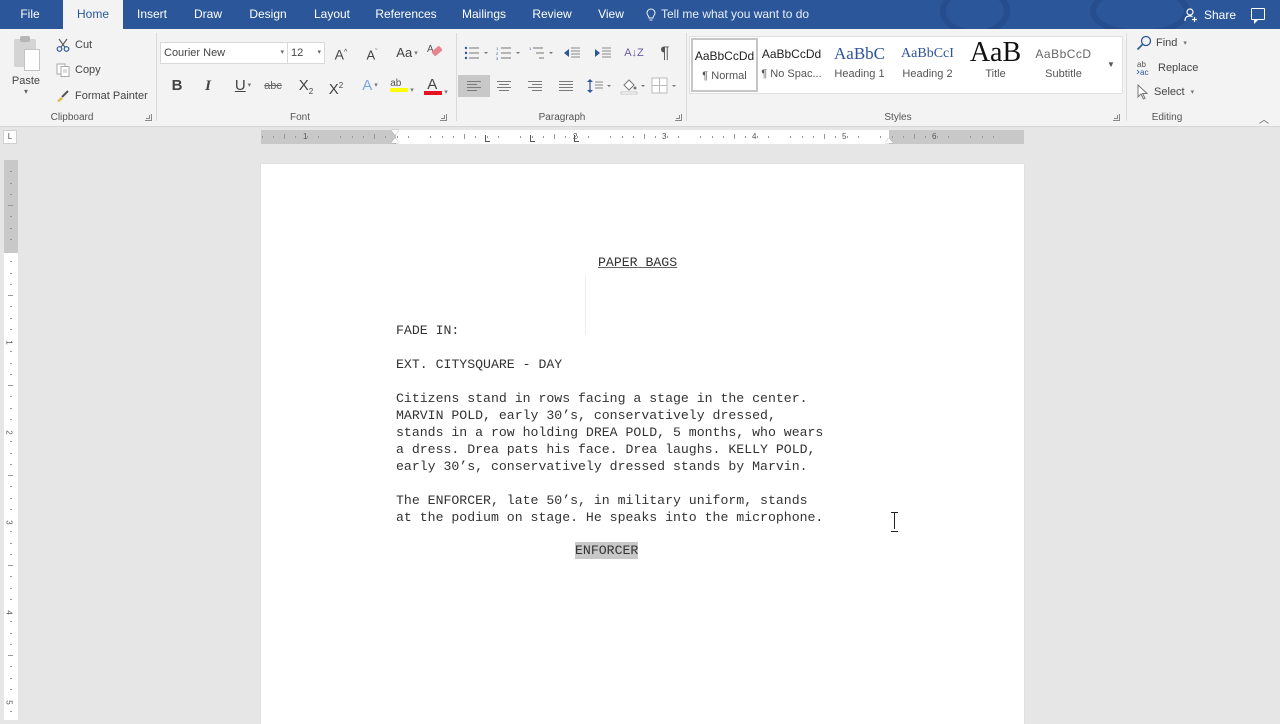  What do you see at coordinates (895, 522) in the screenshot?
I see `ibeam-cursor-icon` at bounding box center [895, 522].